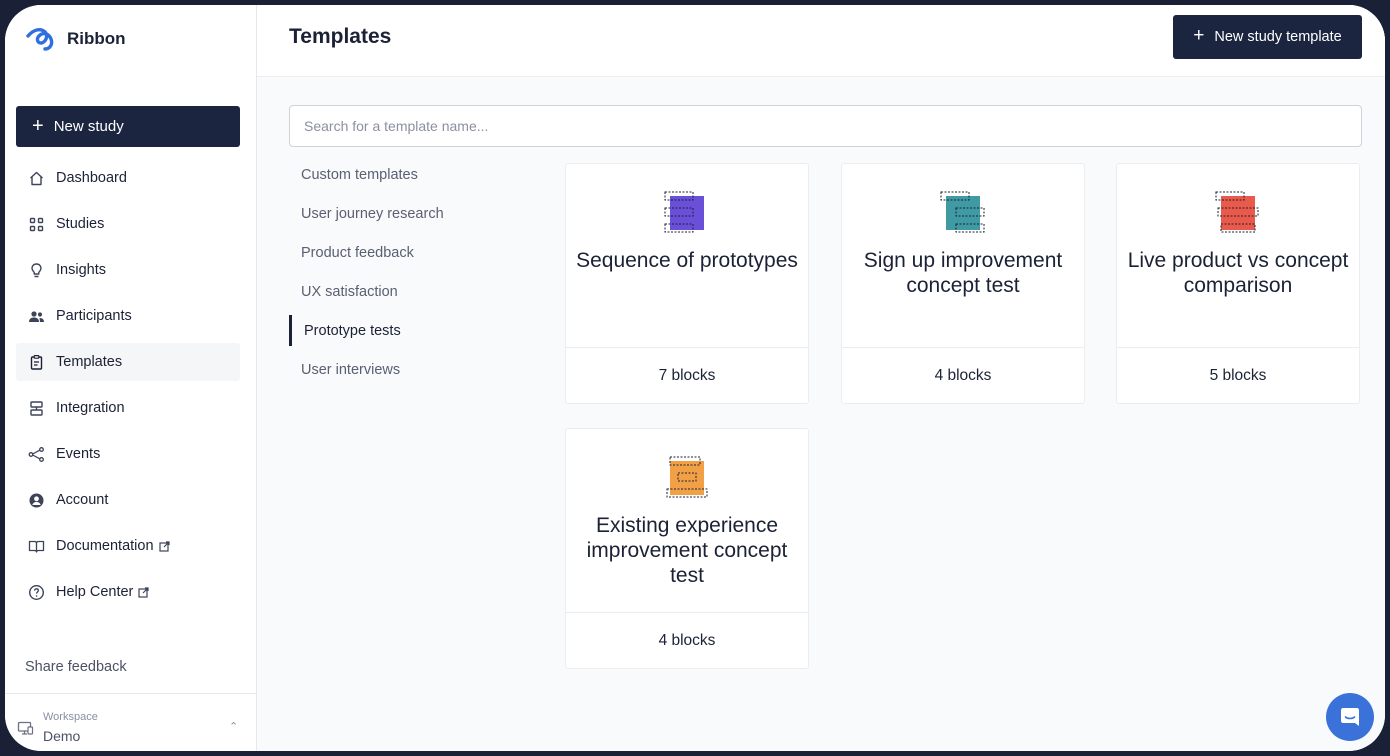 The height and width of the screenshot is (756, 1390). What do you see at coordinates (340, 36) in the screenshot?
I see `page-title: Templates` at bounding box center [340, 36].